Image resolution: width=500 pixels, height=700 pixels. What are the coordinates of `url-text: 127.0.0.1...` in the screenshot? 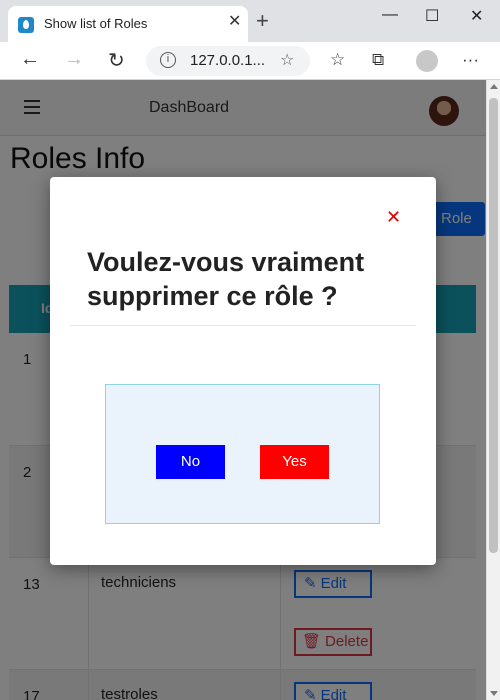 It's located at (228, 60).